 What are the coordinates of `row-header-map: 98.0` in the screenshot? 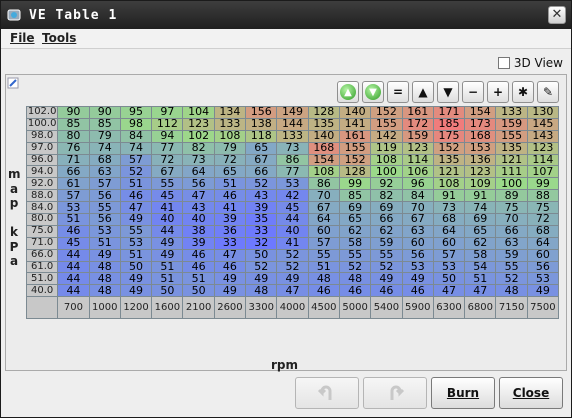 It's located at (42, 136).